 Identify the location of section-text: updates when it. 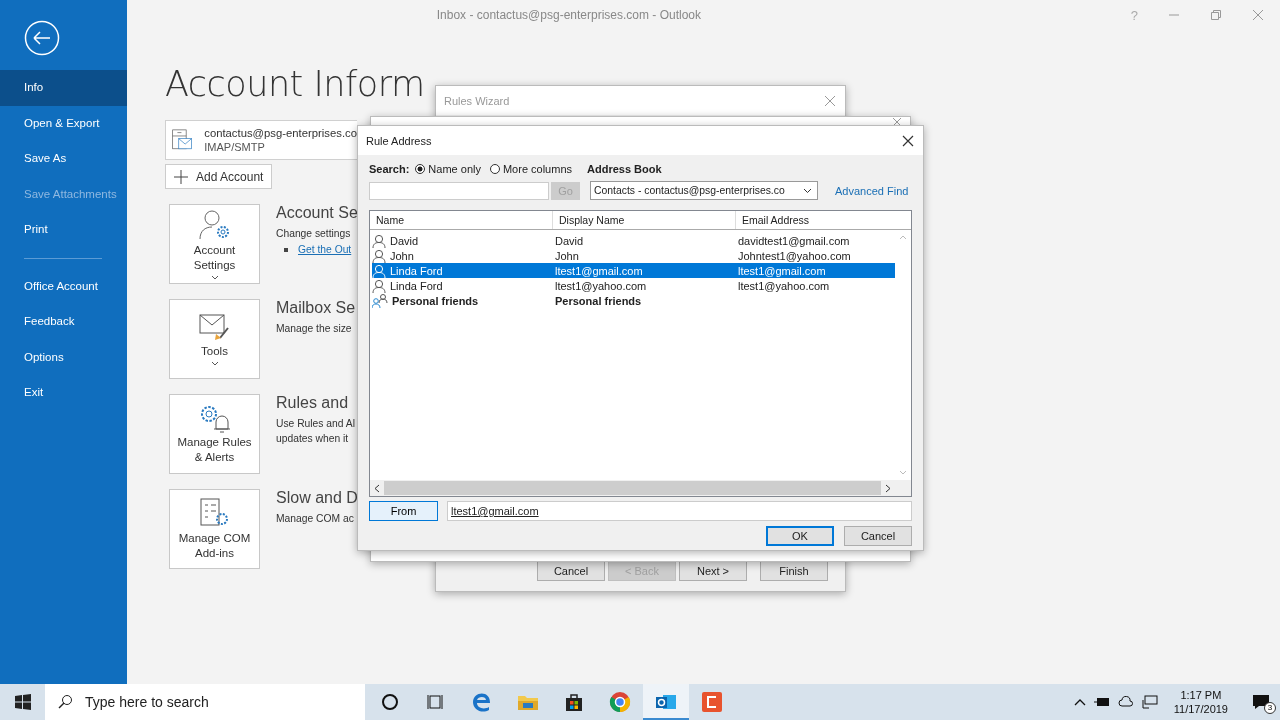
(312, 439).